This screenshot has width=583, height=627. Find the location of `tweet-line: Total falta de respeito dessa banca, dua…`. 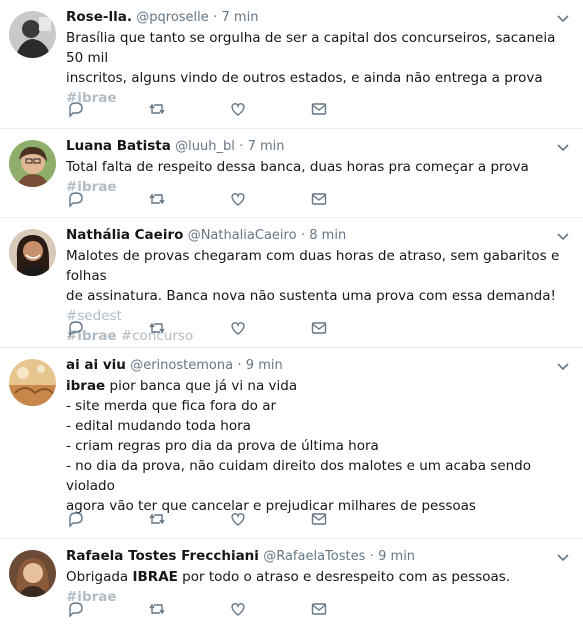

tweet-line: Total falta de respeito dessa banca, dua… is located at coordinates (300, 167).